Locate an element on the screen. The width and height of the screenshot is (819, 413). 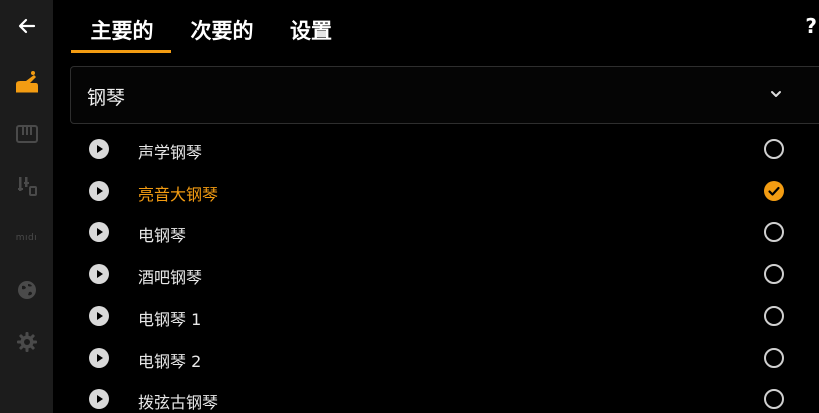
tab-primary: 主要的 is located at coordinates (122, 30).